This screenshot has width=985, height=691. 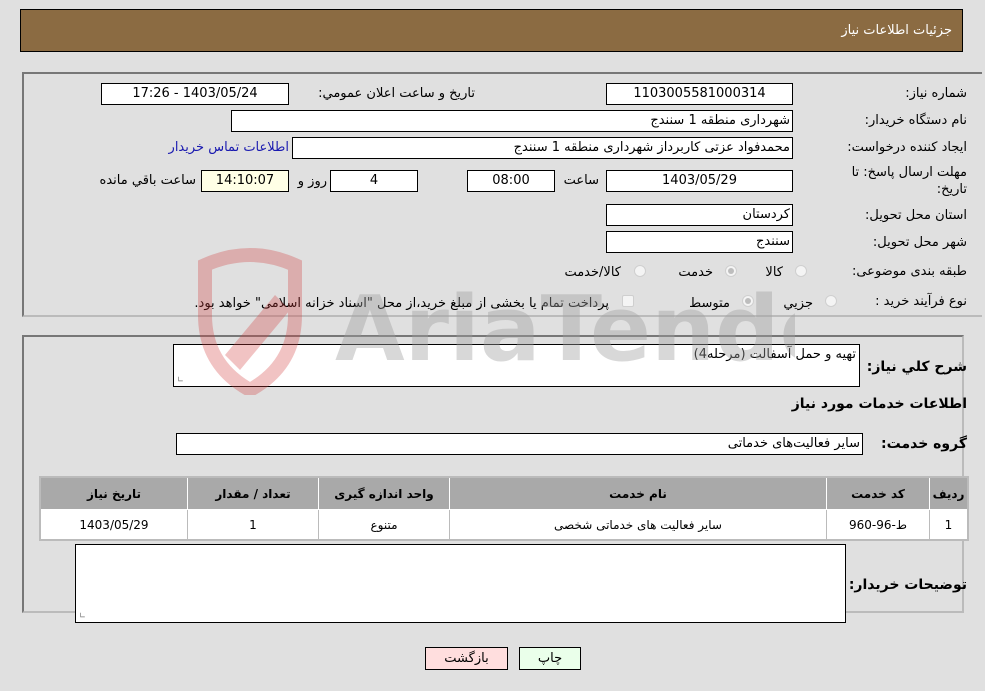 I want to click on creator-label: ایجاد کننده درخواست:, so click(x=907, y=147).